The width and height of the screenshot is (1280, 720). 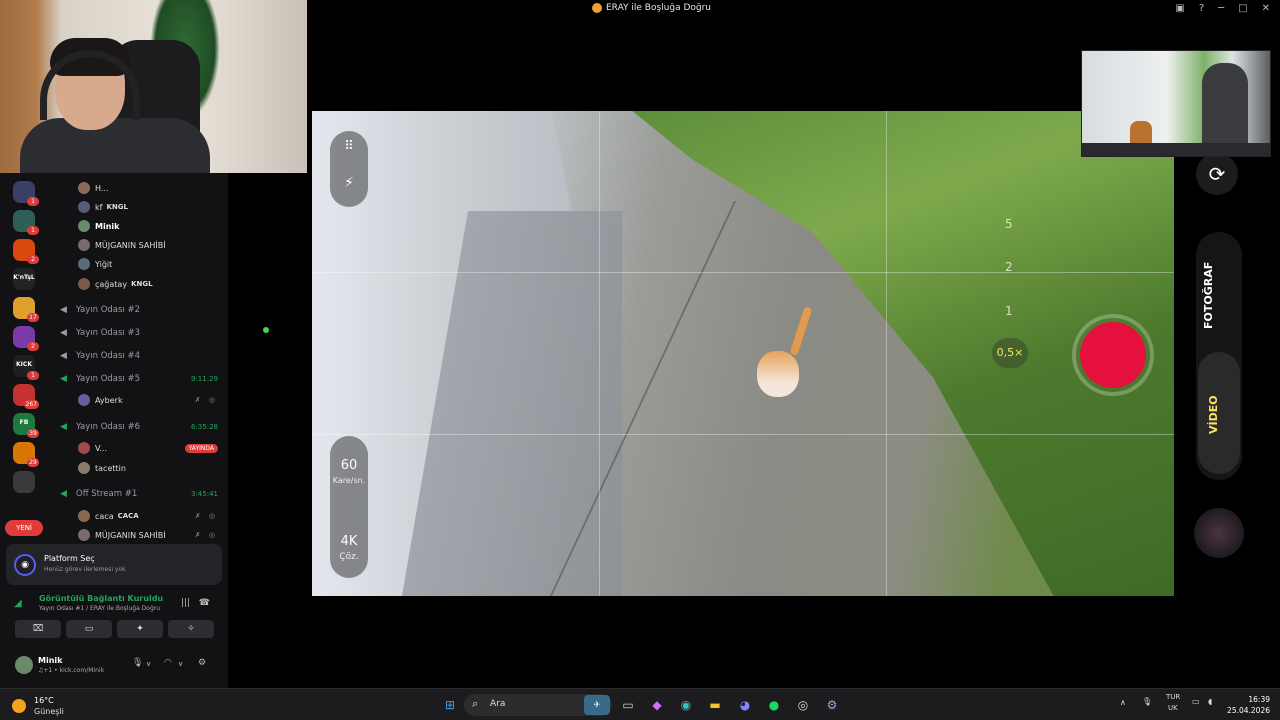 I want to click on steam-icon: ⚙, so click(x=832, y=705).